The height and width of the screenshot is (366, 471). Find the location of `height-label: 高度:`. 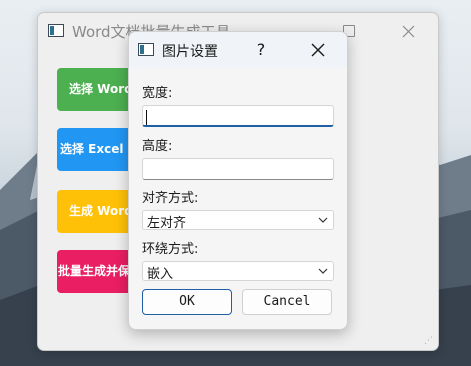

height-label: 高度: is located at coordinates (157, 146).